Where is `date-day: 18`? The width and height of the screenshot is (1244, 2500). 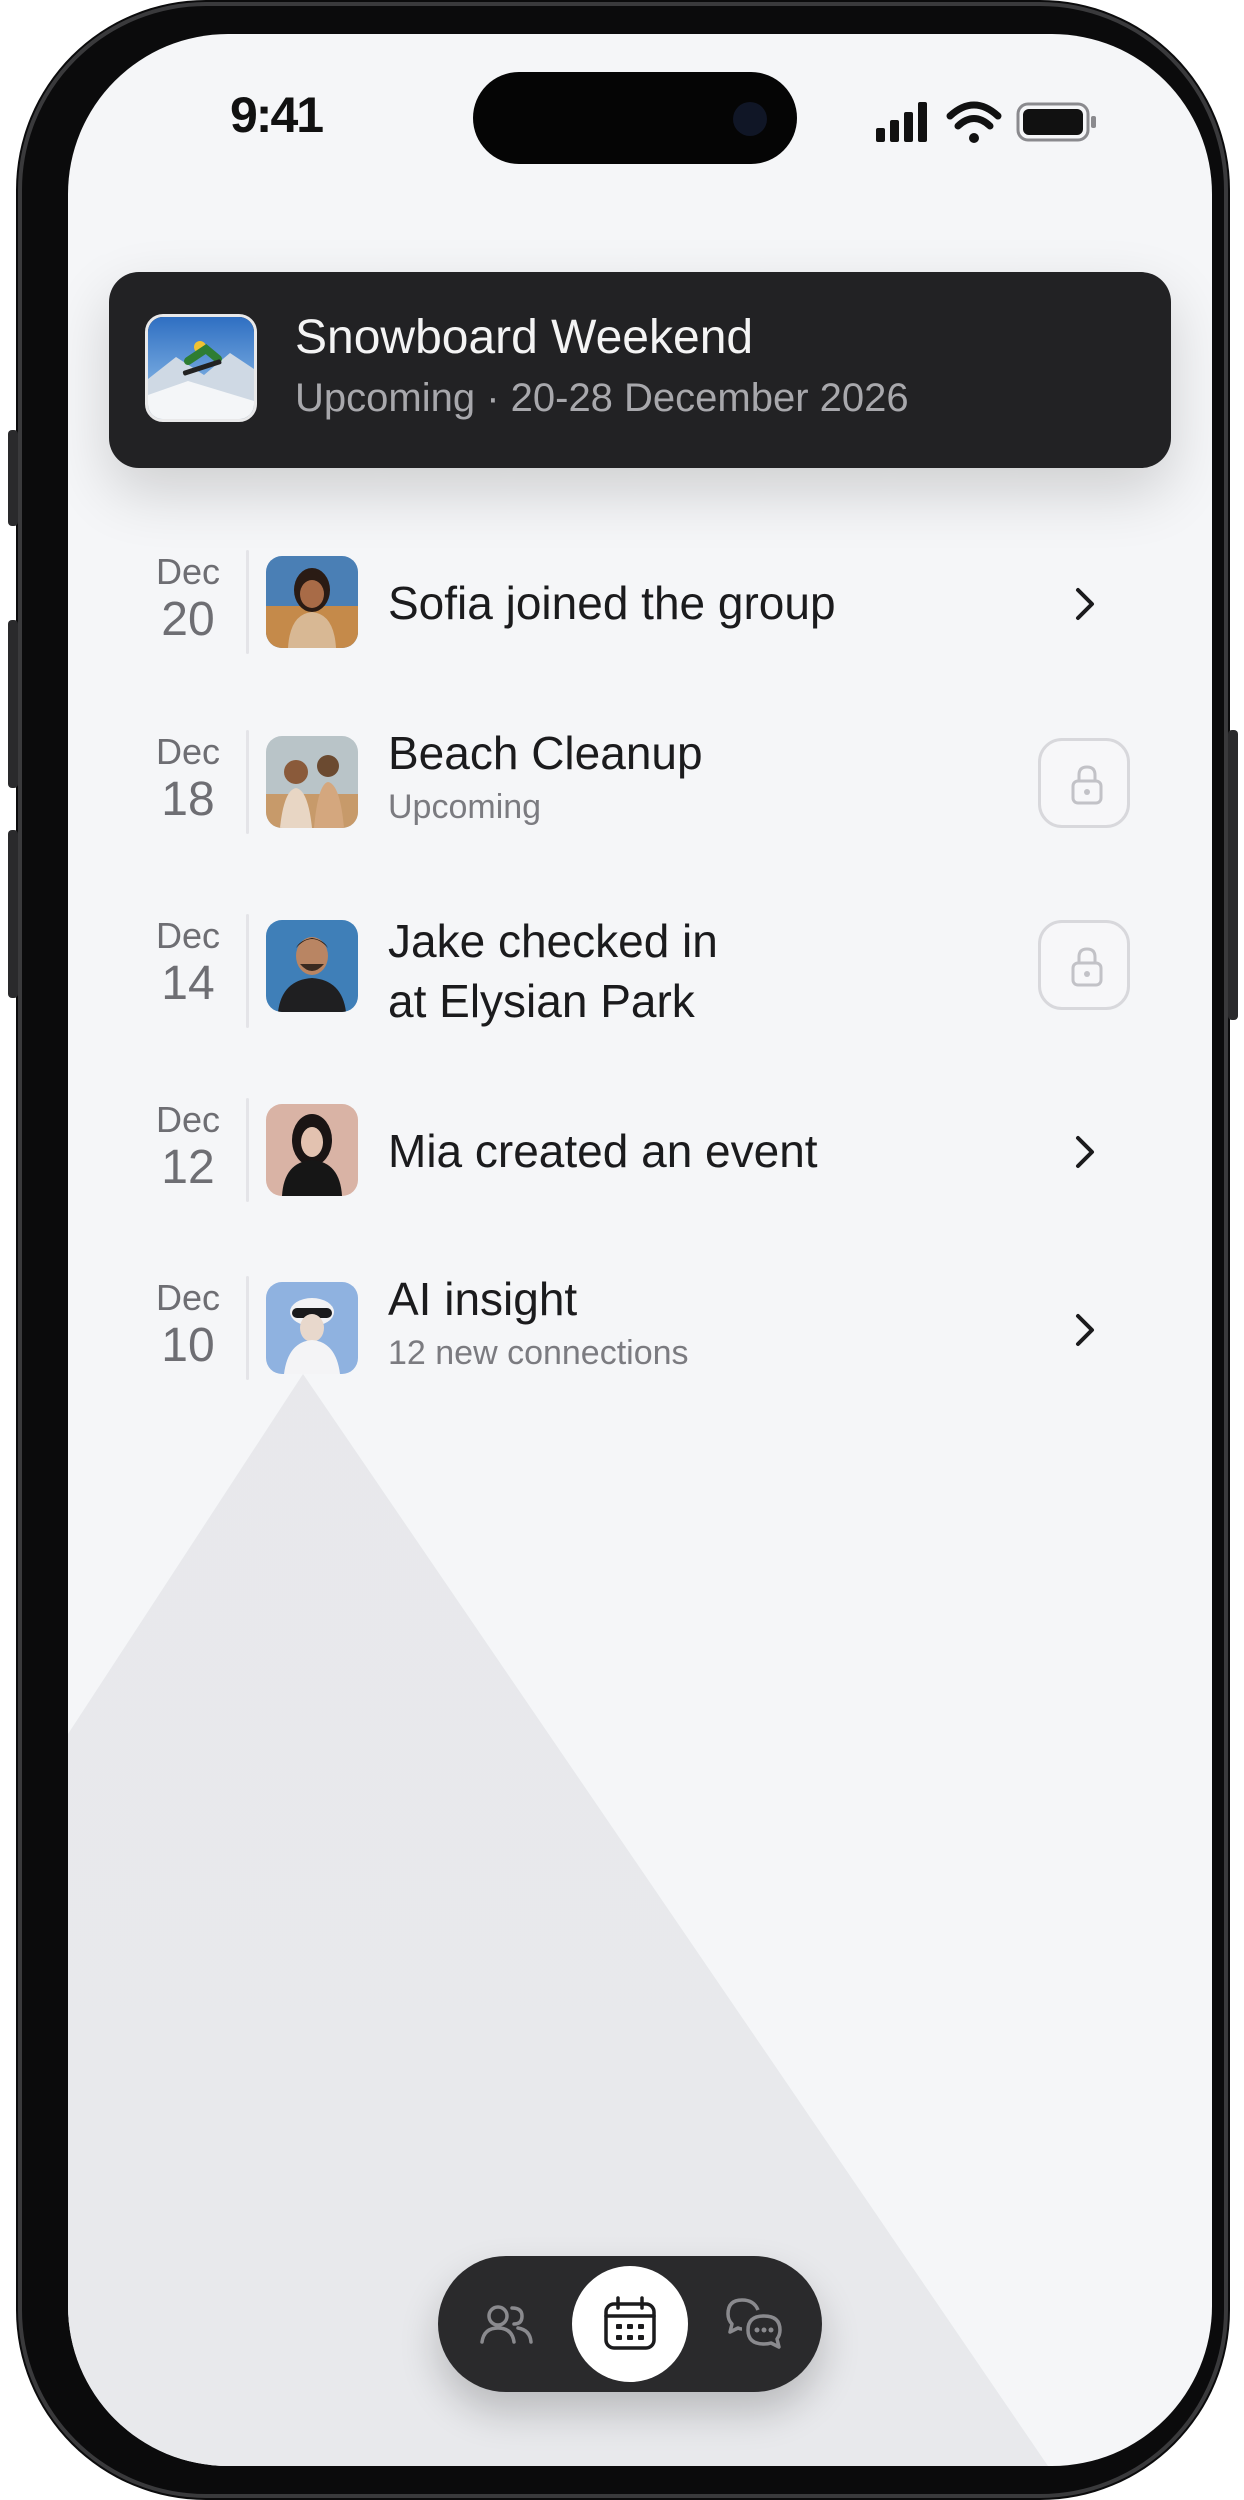
date-day: 18 is located at coordinates (188, 799).